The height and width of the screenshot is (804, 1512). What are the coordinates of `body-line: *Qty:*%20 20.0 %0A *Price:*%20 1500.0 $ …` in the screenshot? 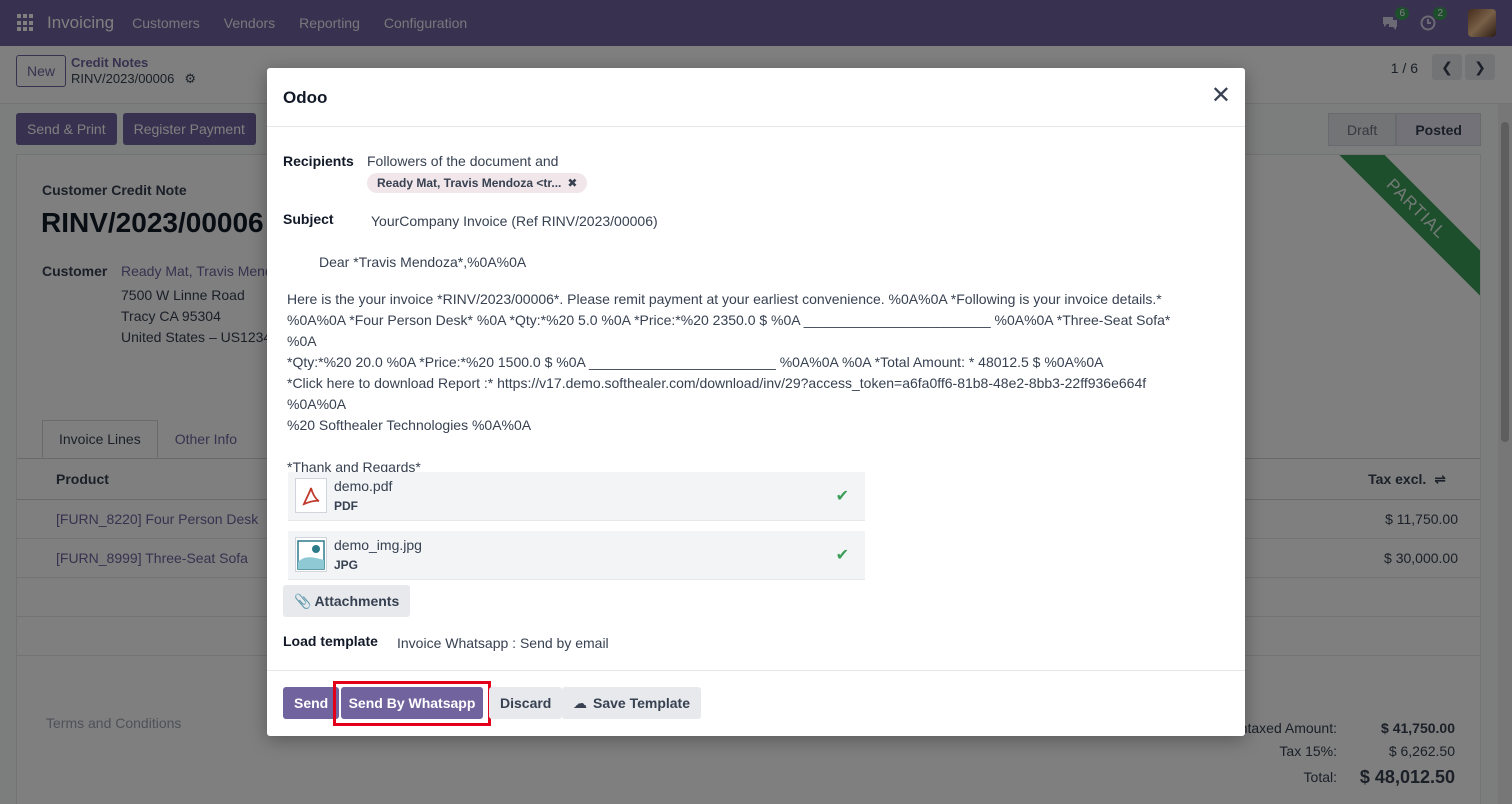 It's located at (695, 362).